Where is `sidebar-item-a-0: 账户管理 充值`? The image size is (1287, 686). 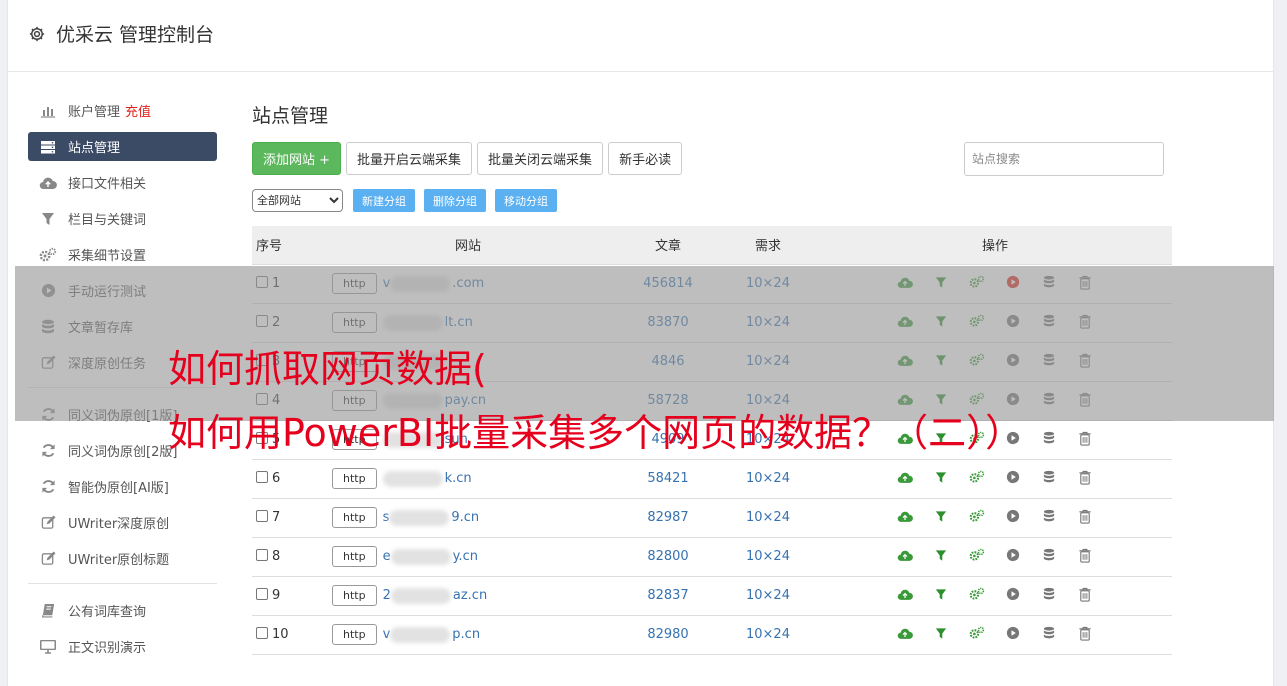
sidebar-item-a-0: 账户管理 充值 is located at coordinates (122, 110).